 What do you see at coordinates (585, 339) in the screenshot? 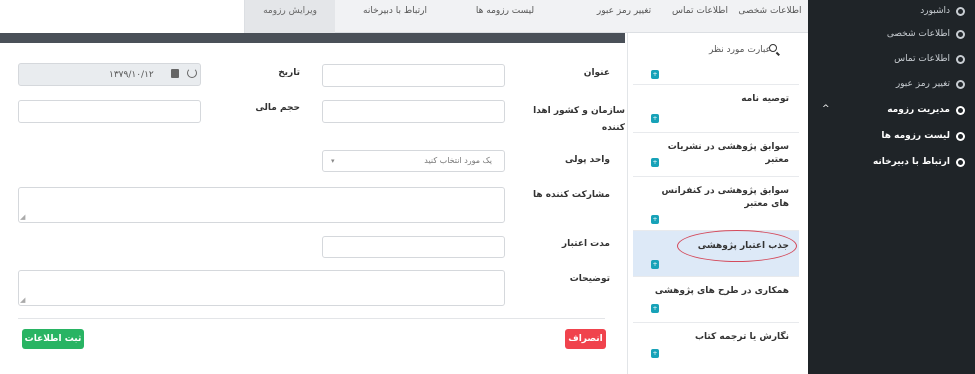
I see `cancel-button: انصراف` at bounding box center [585, 339].